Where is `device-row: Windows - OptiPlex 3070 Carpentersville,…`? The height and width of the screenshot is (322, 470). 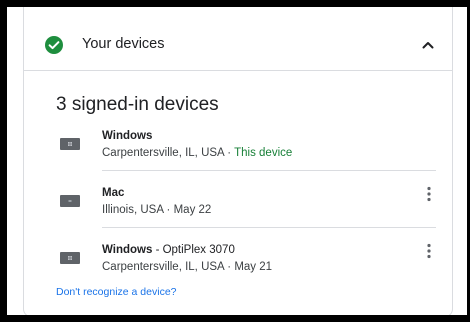 device-row: Windows - OptiPlex 3070 Carpentersville,… is located at coordinates (246, 265).